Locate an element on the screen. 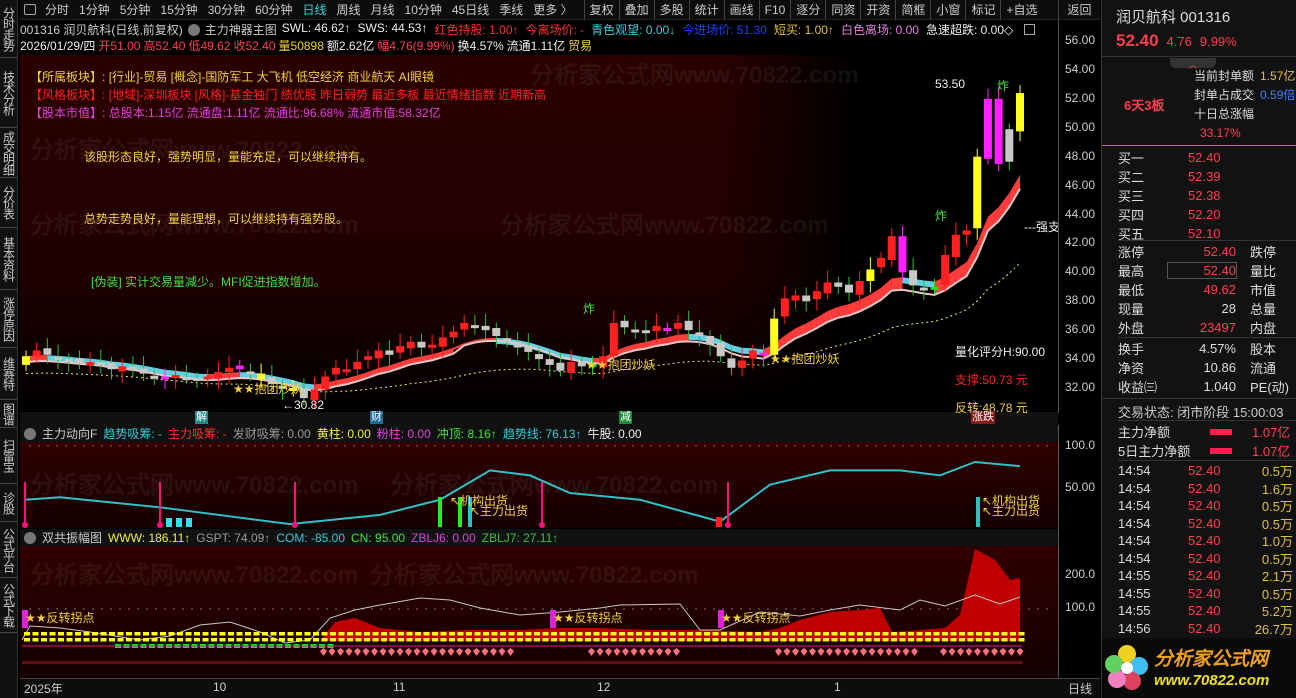 The width and height of the screenshot is (1296, 698). event-marker: 减 is located at coordinates (625, 417).